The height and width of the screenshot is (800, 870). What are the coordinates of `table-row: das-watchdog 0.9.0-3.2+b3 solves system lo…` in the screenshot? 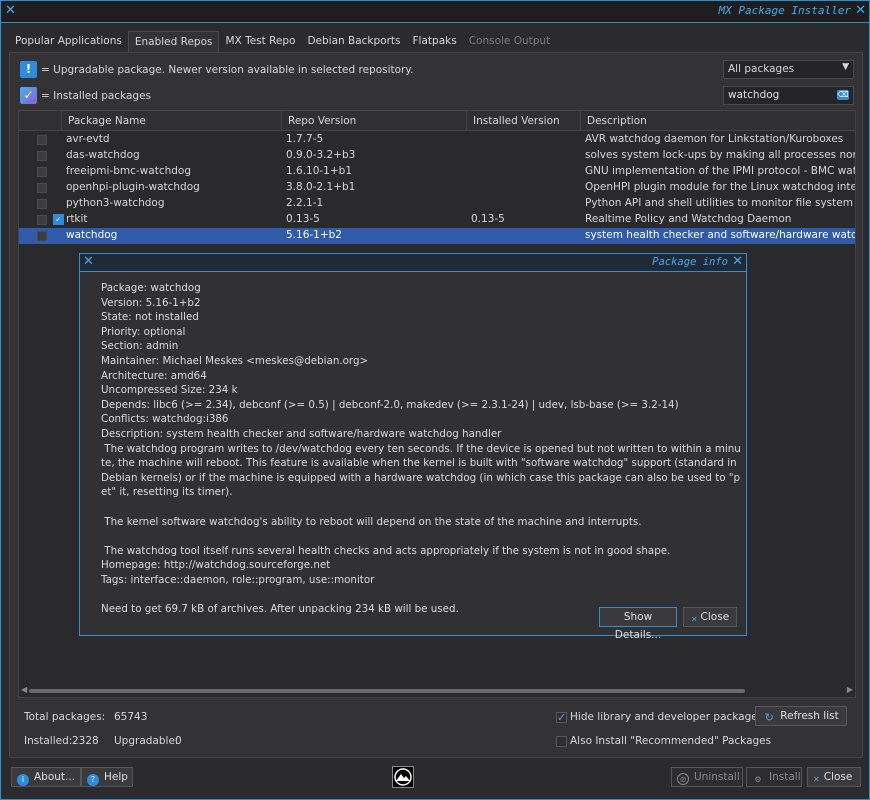 It's located at (437, 156).